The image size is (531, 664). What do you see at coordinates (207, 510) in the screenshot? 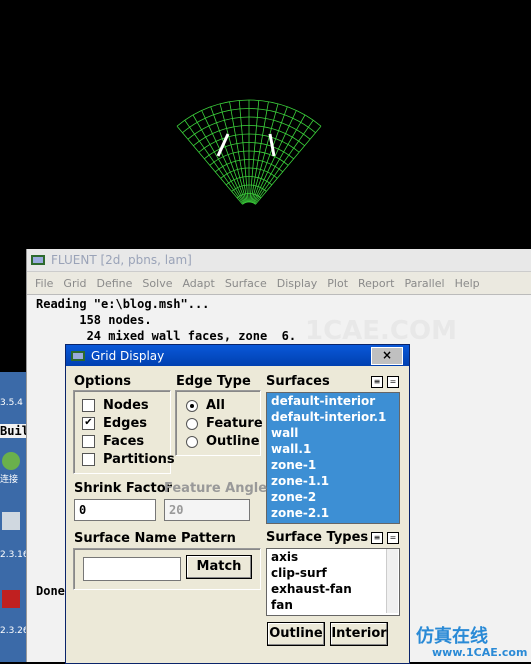
I see `feature-angle-input: 20` at bounding box center [207, 510].